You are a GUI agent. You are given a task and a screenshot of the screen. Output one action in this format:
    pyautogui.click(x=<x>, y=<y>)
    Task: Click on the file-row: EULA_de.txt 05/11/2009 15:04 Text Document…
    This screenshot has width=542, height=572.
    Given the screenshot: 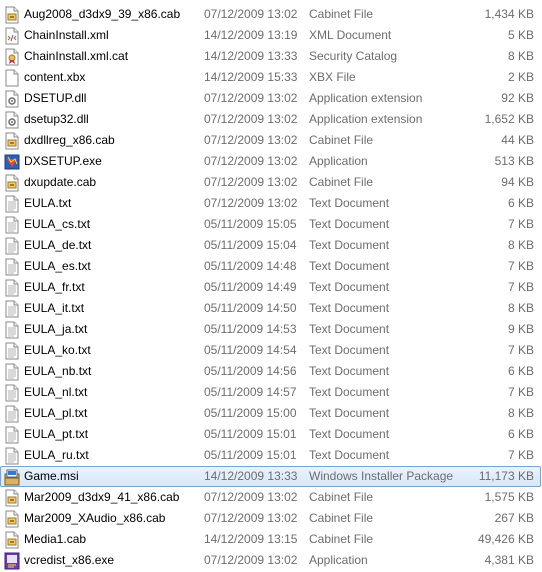 What is the action you would take?
    pyautogui.click(x=270, y=245)
    